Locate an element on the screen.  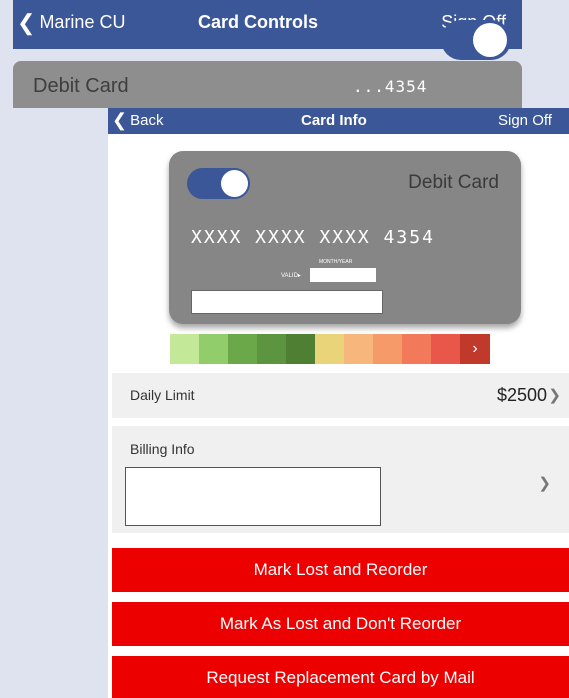
color-scale-bar: › is located at coordinates (330, 349).